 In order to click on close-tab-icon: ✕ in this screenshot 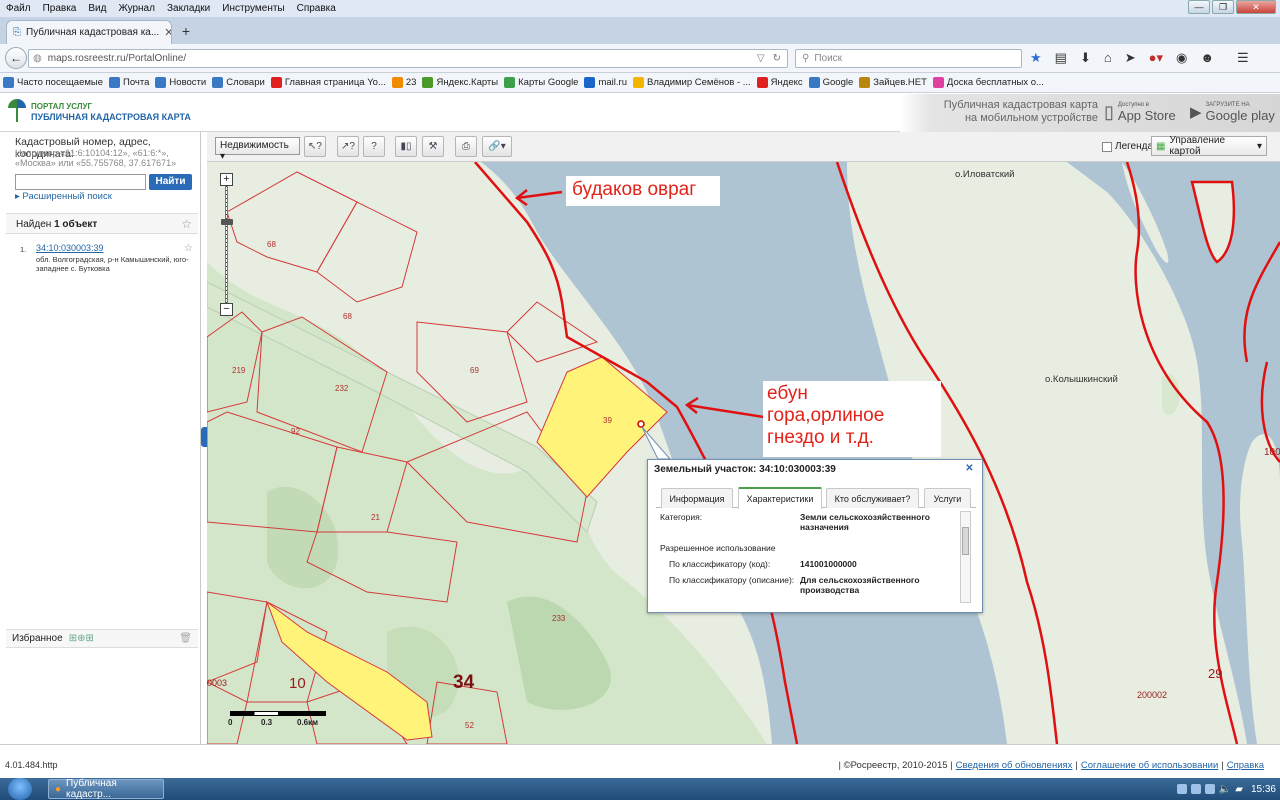, I will do `click(167, 32)`.